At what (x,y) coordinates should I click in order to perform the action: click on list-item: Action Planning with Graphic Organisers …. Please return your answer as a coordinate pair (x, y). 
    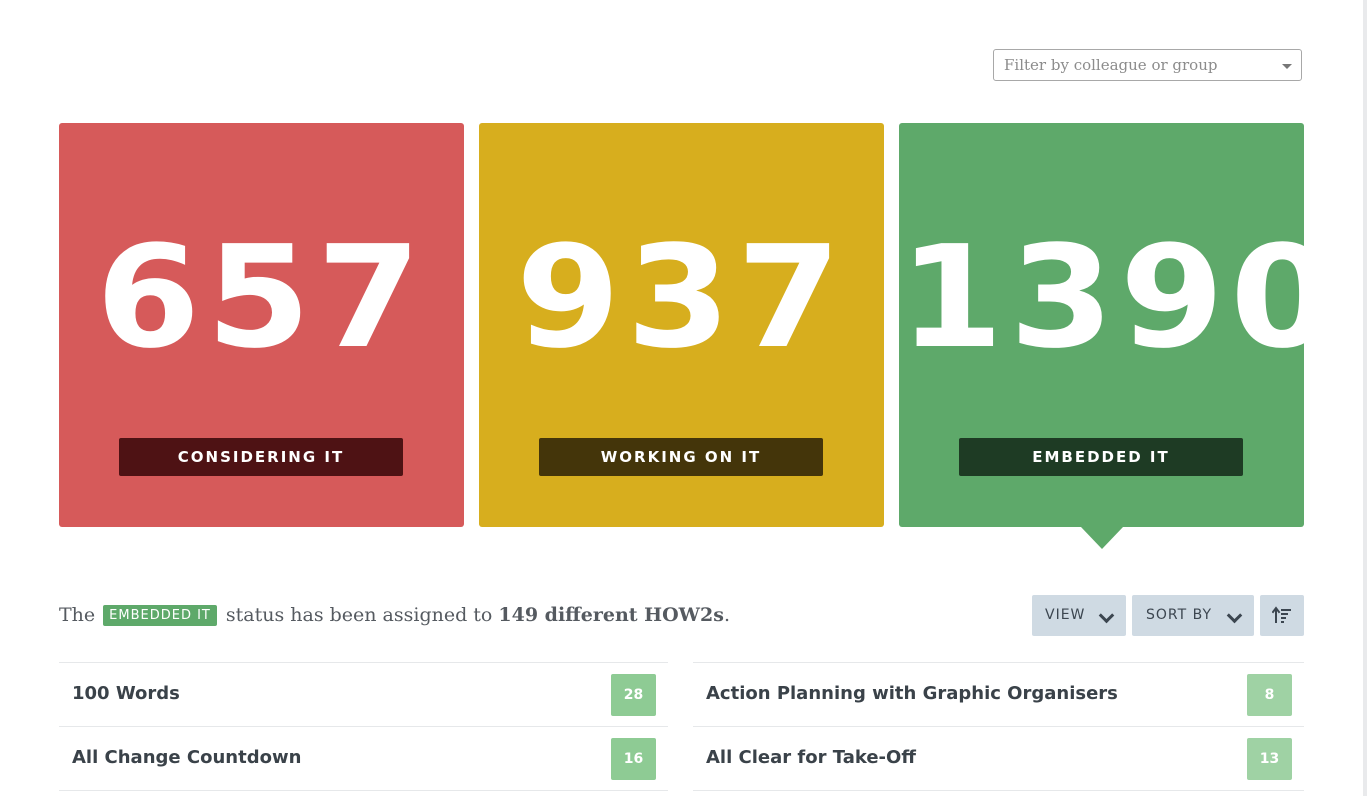
    Looking at the image, I should click on (998, 694).